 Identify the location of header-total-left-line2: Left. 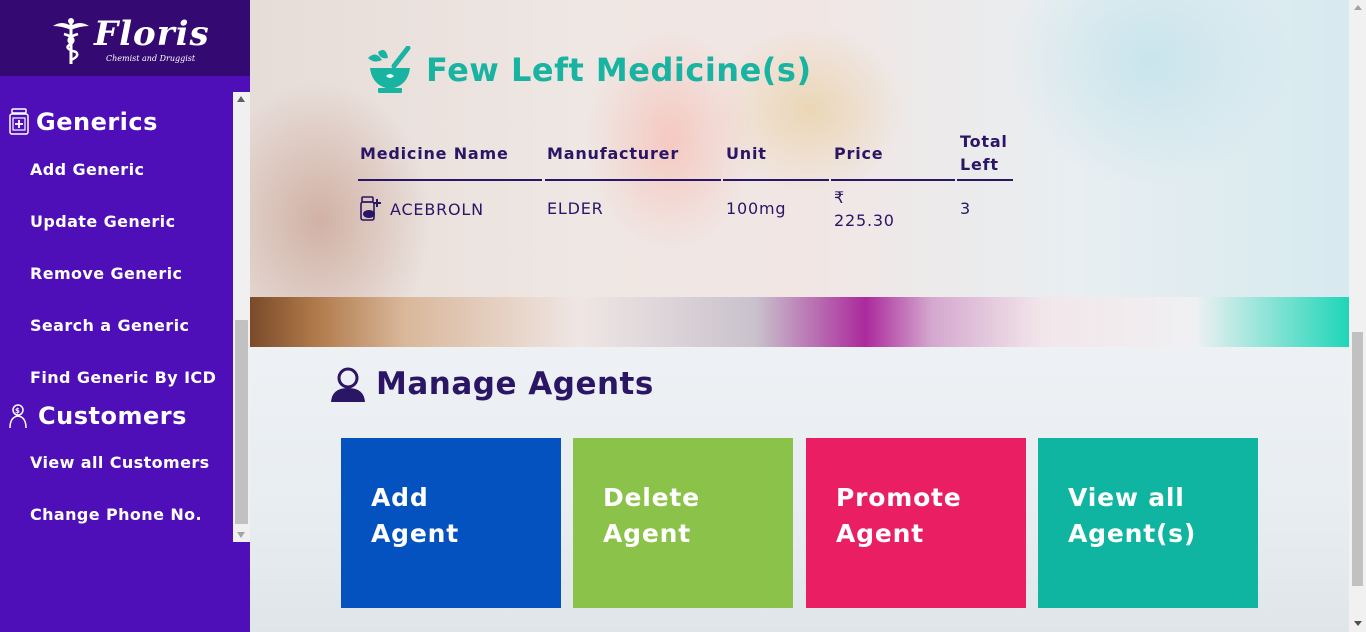
(979, 164).